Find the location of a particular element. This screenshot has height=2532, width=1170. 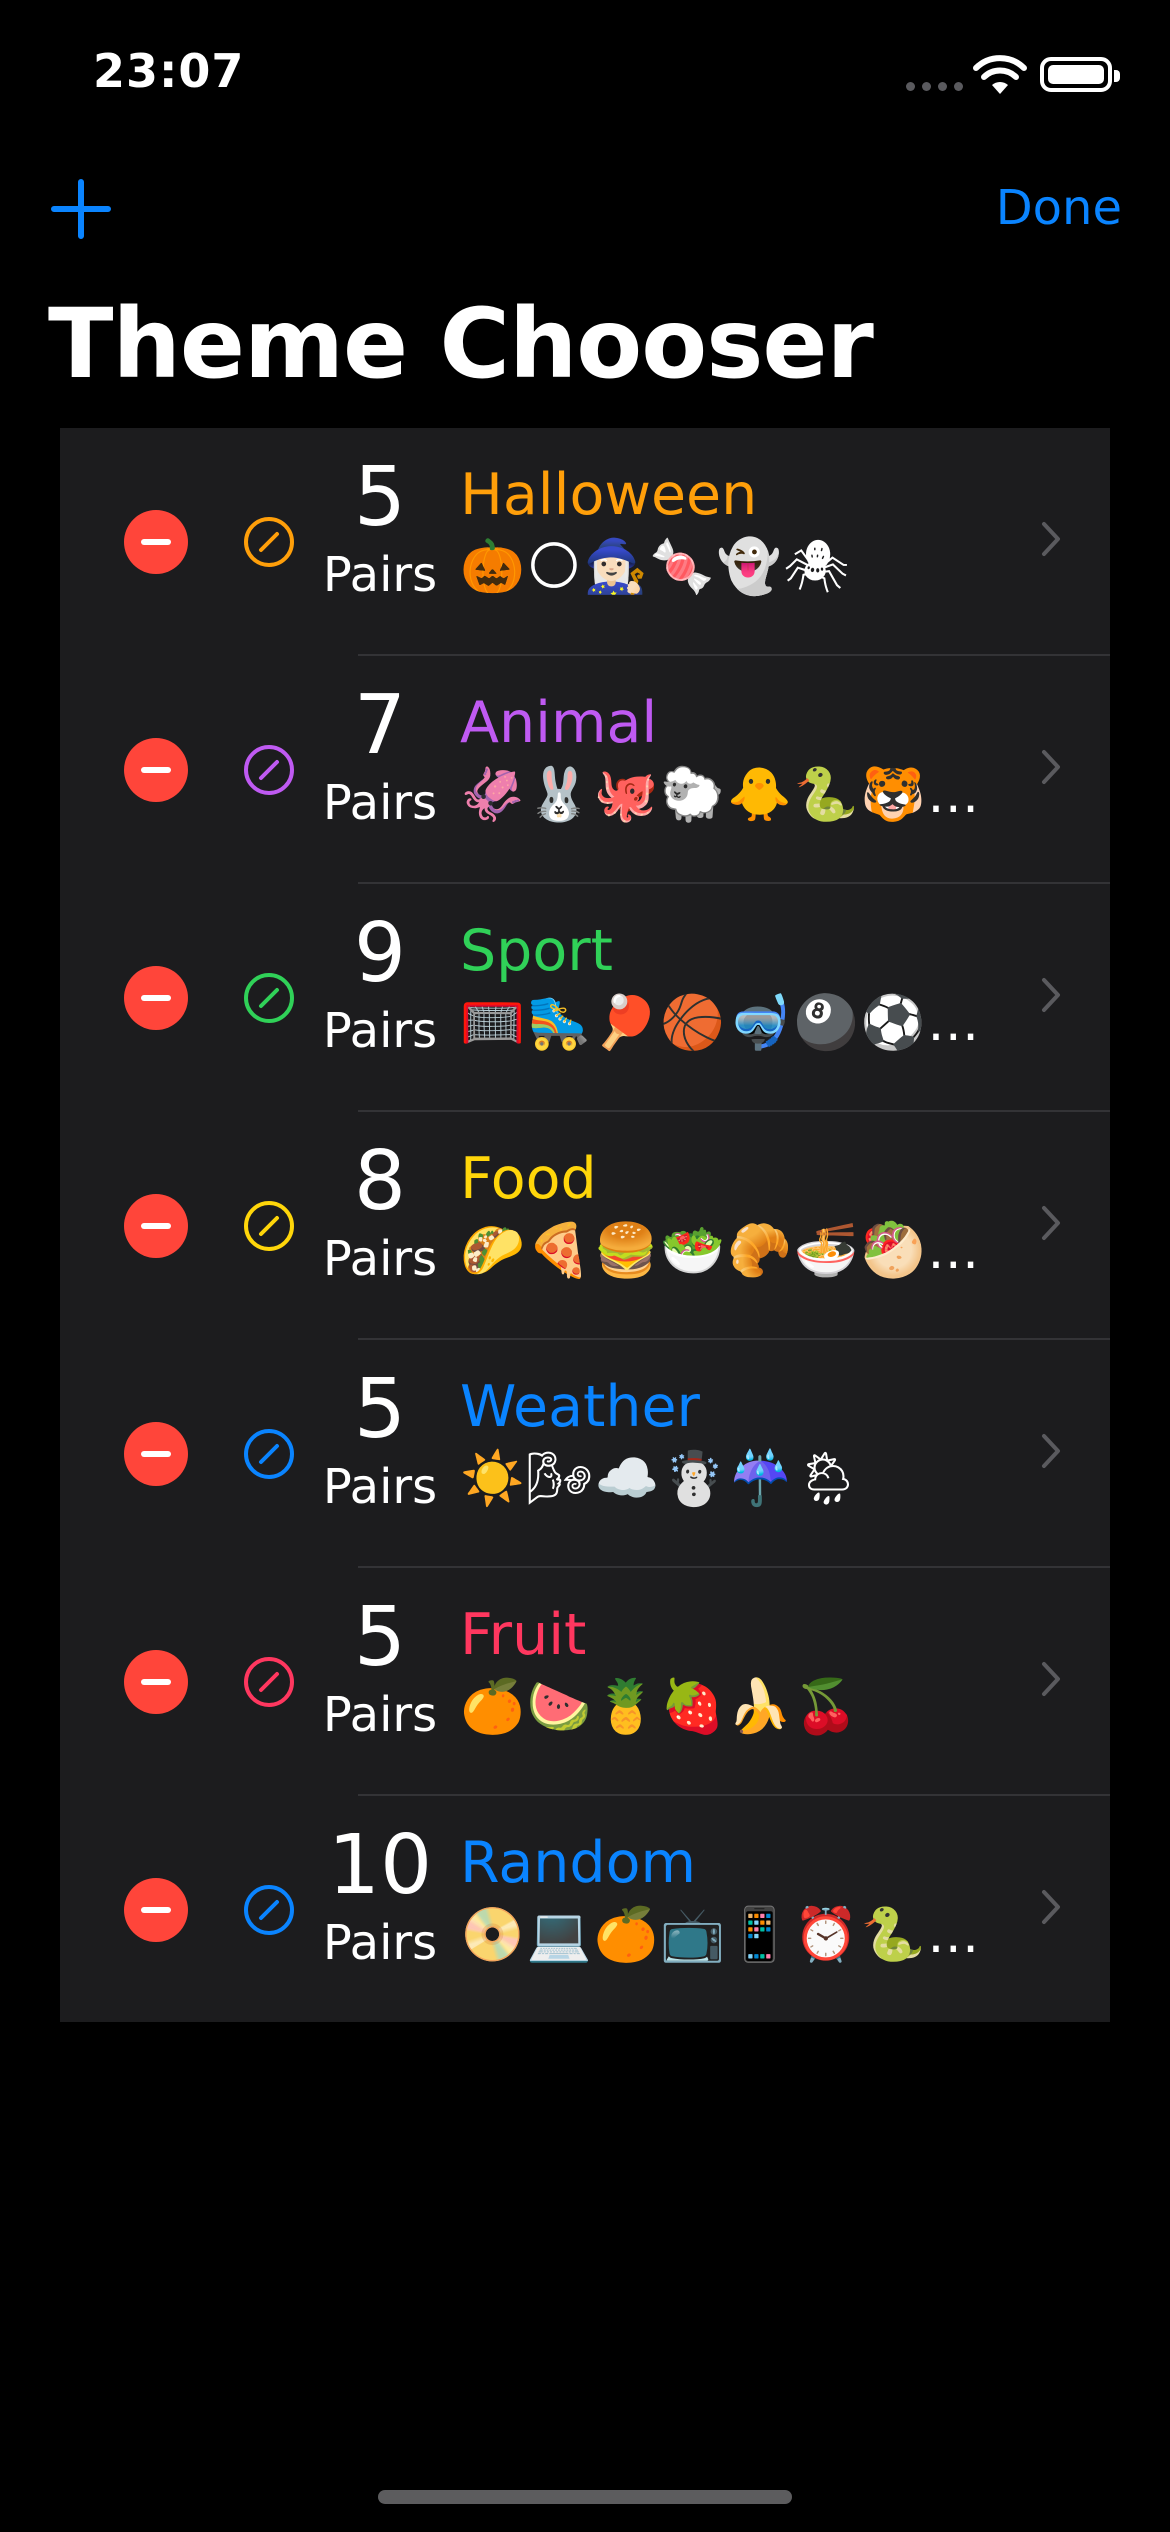

battery-icon is located at coordinates (1080, 74).